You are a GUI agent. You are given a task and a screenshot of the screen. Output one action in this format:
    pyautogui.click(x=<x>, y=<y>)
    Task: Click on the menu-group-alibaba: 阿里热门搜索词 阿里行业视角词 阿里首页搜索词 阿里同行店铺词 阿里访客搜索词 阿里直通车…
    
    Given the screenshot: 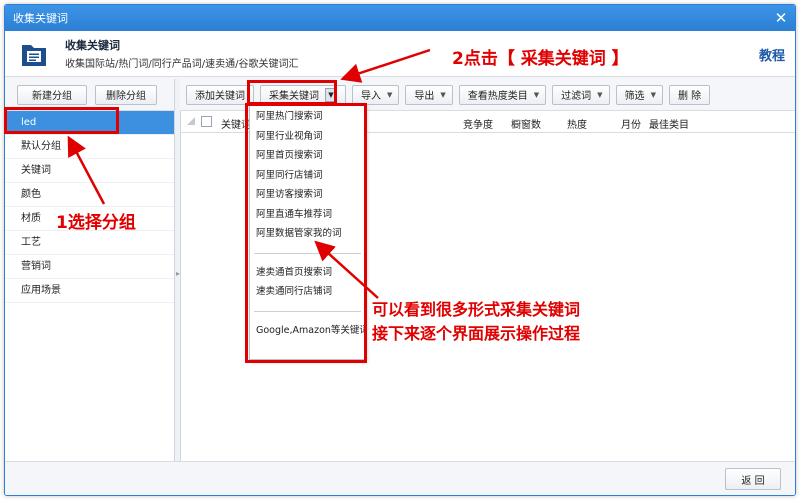 What is the action you would take?
    pyautogui.click(x=307, y=175)
    